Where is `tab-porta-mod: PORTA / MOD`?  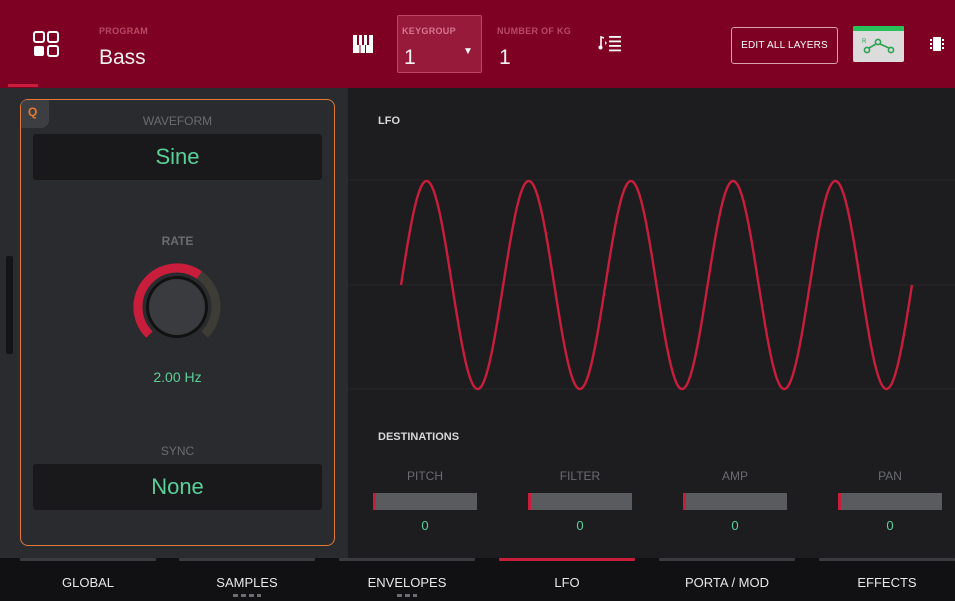 tab-porta-mod: PORTA / MOD is located at coordinates (727, 579).